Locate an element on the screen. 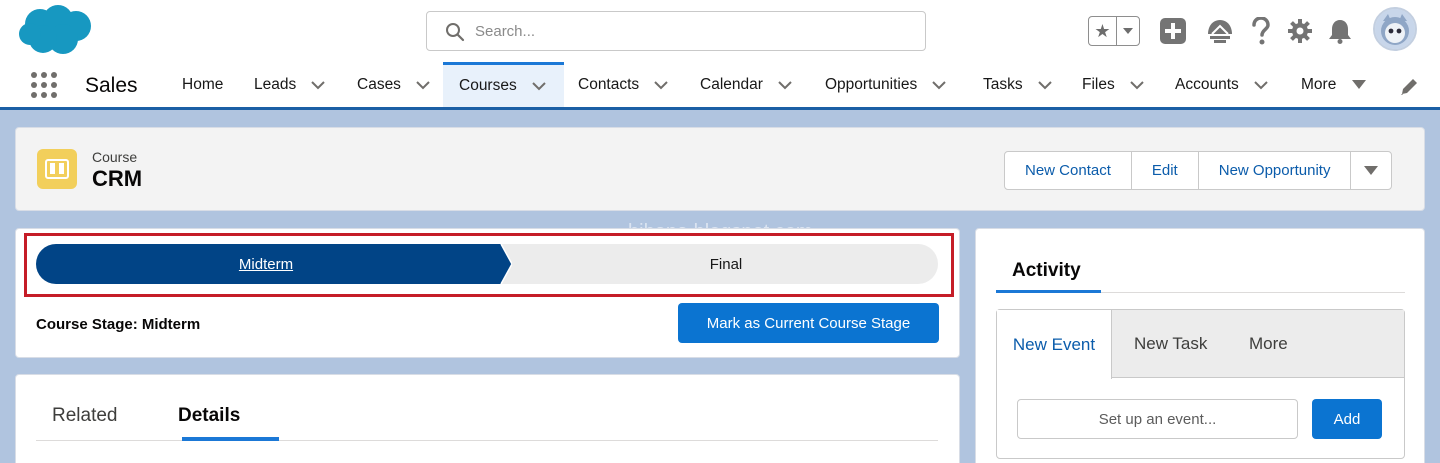 The image size is (1440, 463). path-track: Midterm Final is located at coordinates (487, 264).